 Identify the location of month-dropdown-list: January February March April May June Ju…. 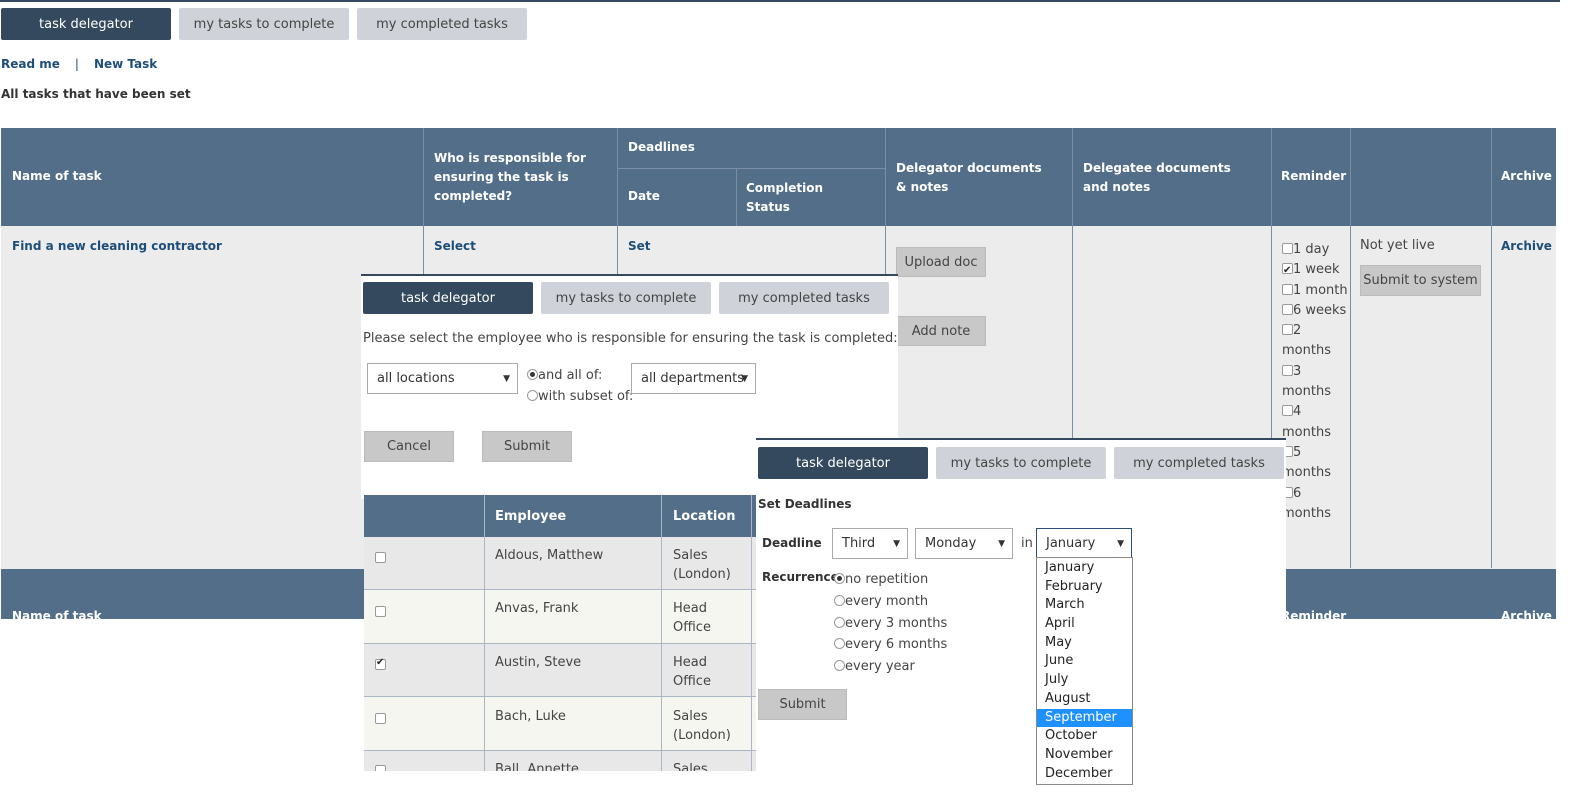
(1084, 671).